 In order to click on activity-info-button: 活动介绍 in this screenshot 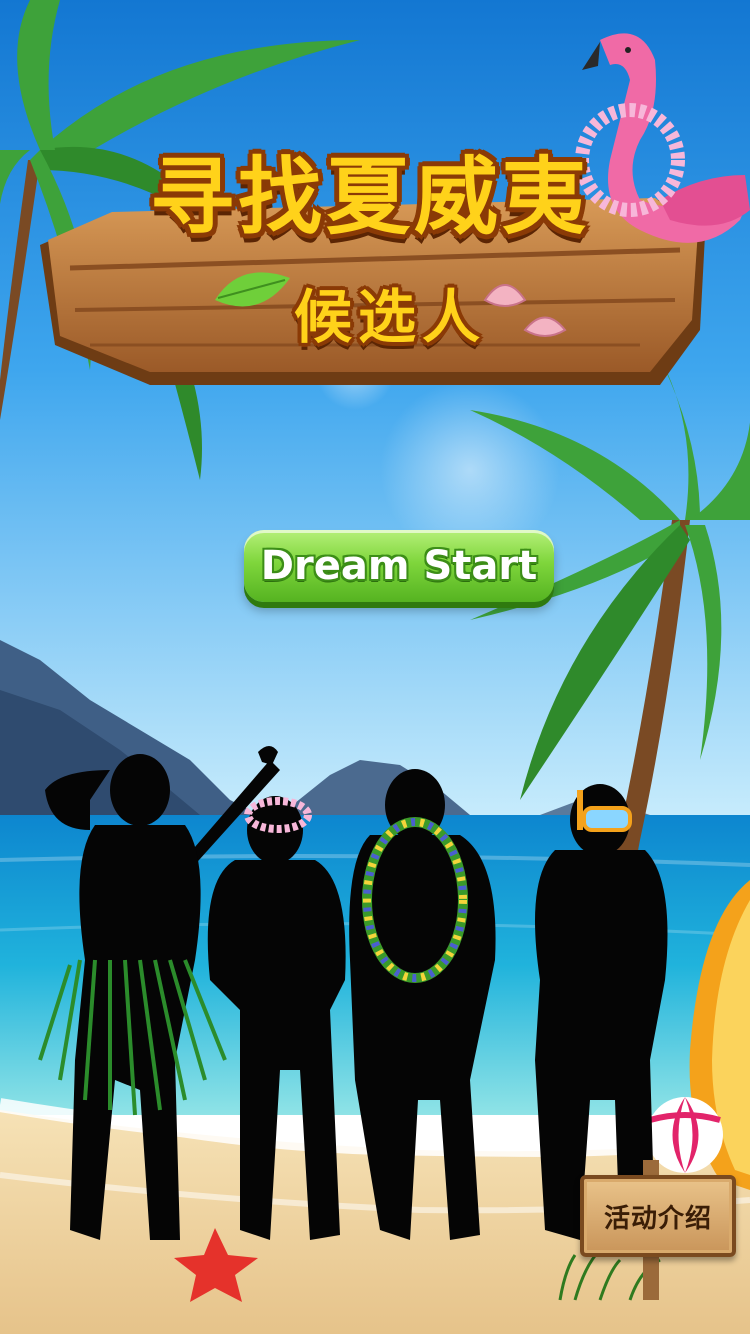, I will do `click(658, 1216)`.